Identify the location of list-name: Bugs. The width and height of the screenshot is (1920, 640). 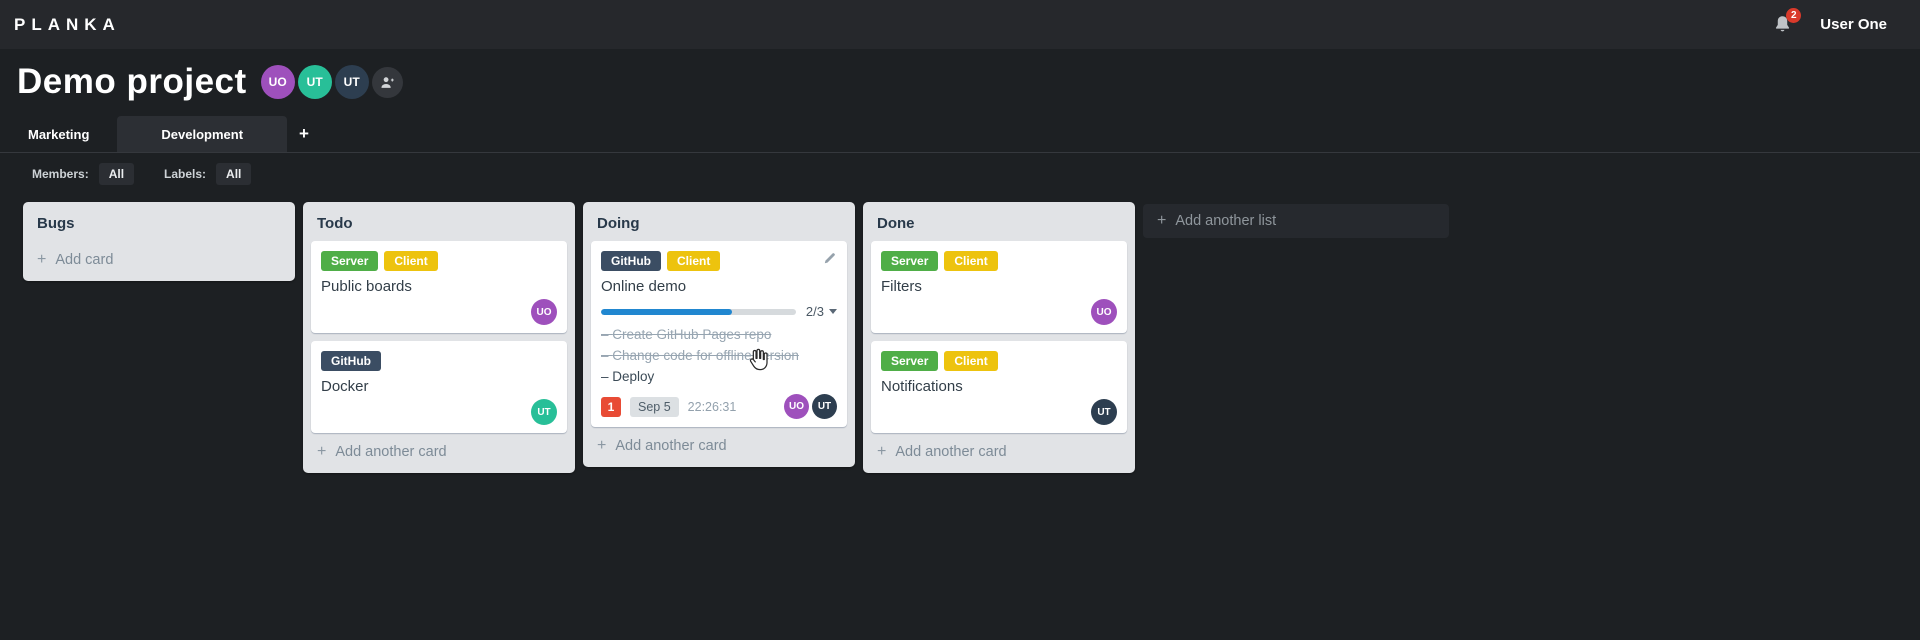
(159, 221).